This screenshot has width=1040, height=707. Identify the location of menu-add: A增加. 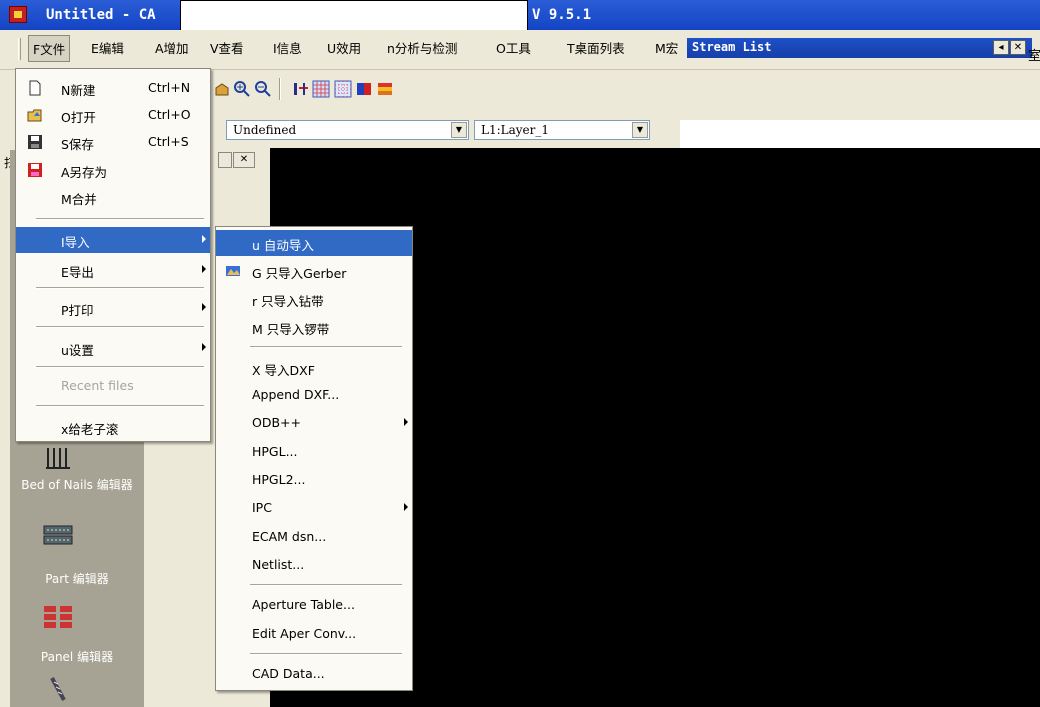
(172, 47).